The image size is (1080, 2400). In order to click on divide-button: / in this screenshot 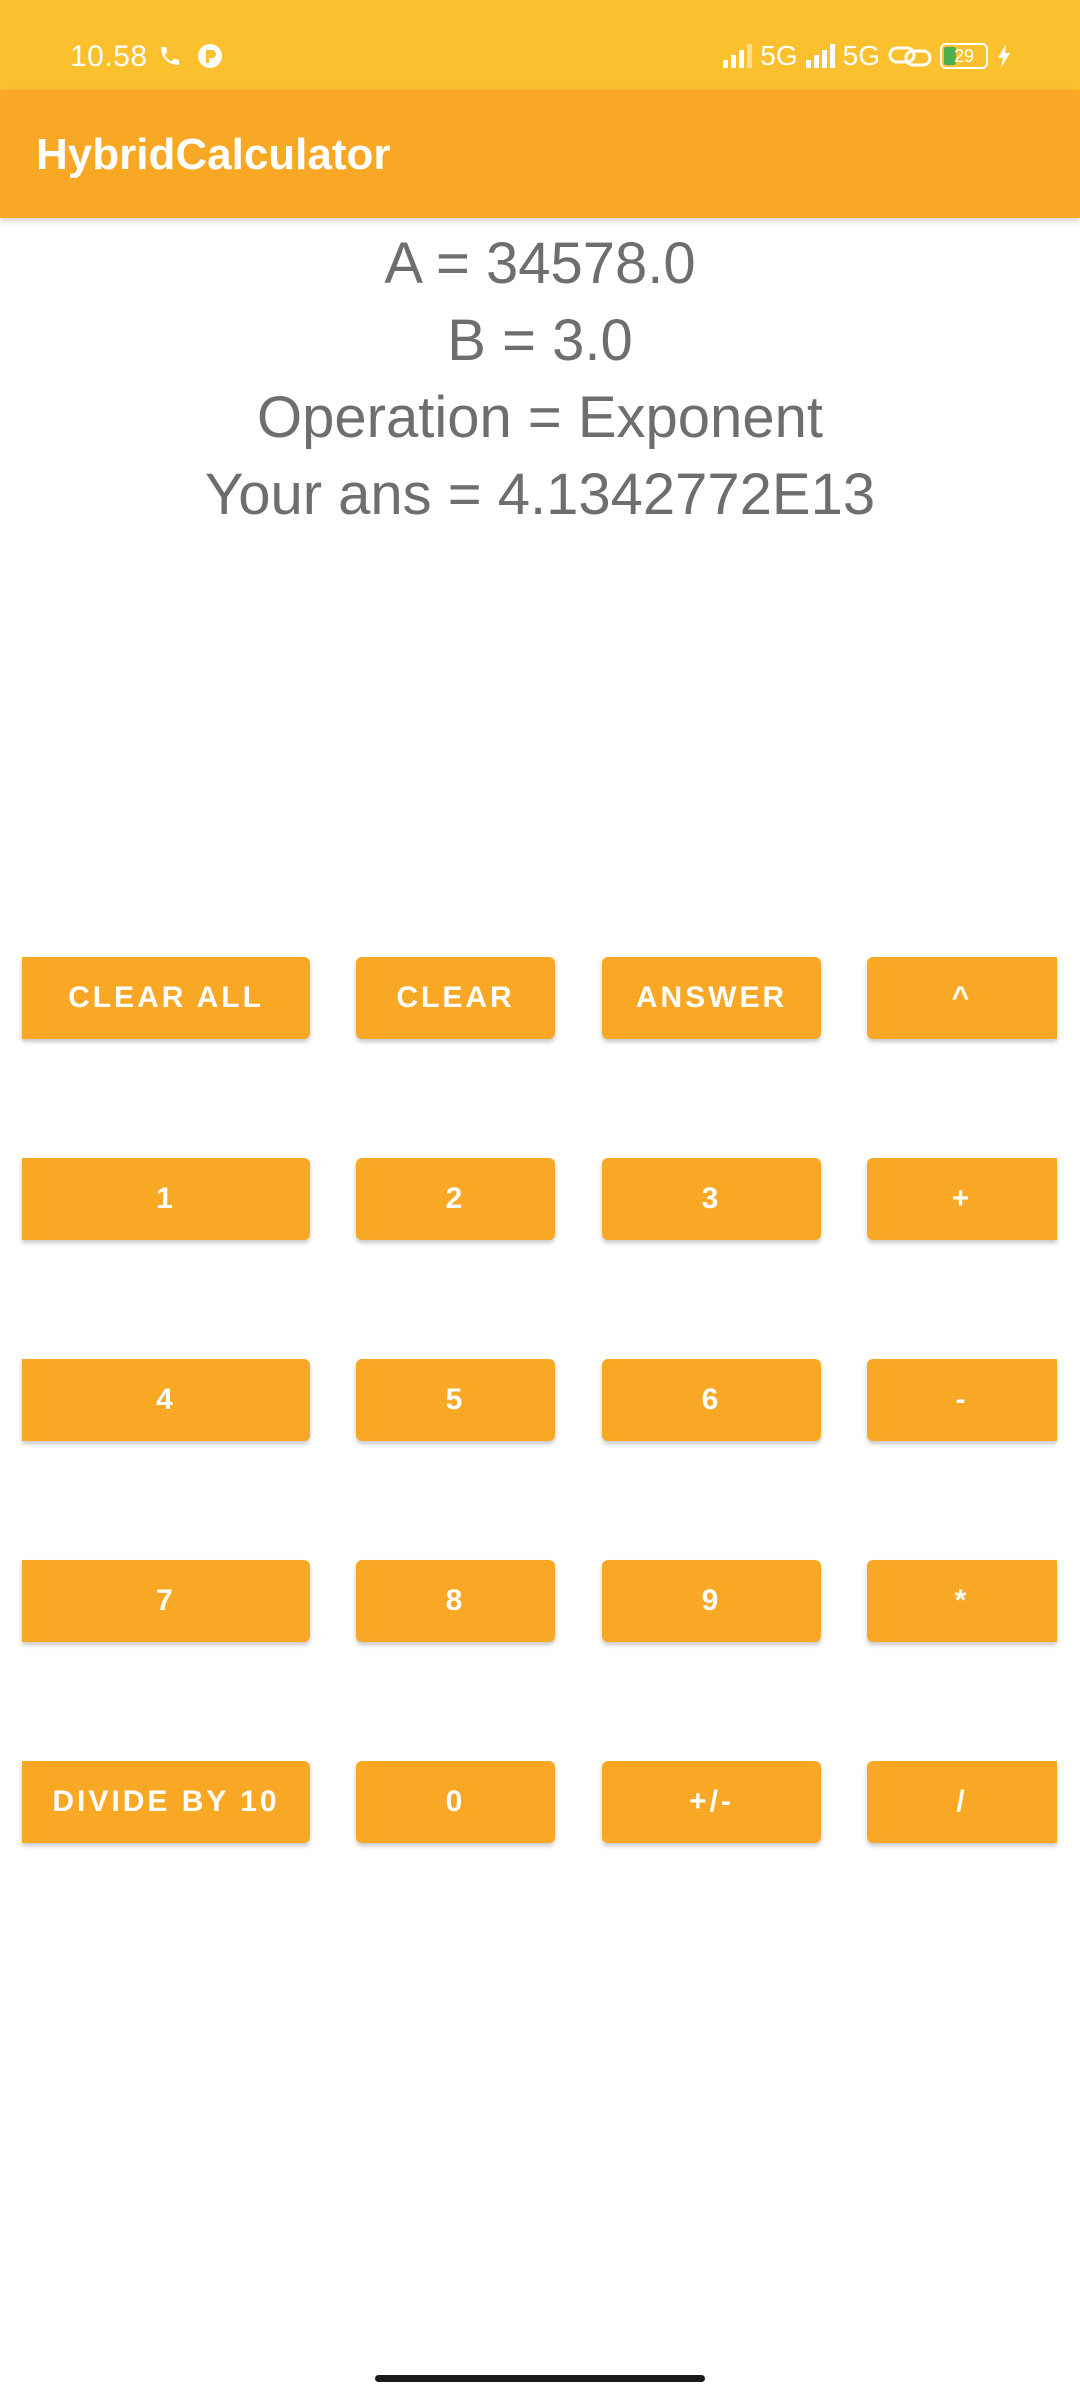, I will do `click(962, 1802)`.